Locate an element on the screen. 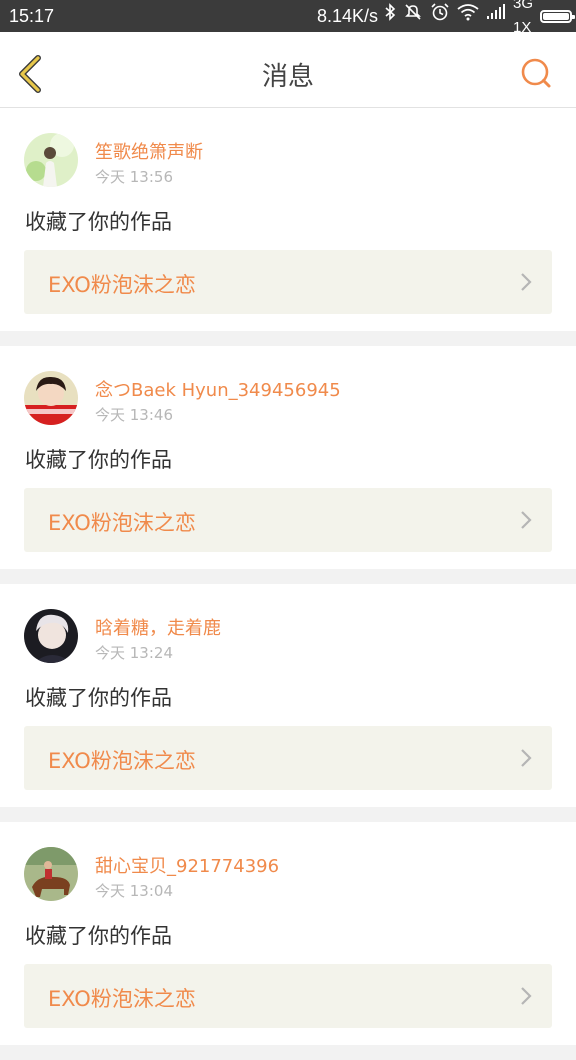 This screenshot has height=1060, width=576. mute-icon is located at coordinates (413, 16).